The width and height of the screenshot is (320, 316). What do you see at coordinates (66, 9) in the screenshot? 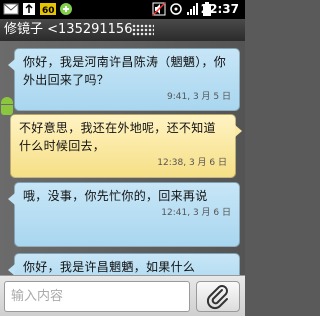
I see `android-notification-icon` at bounding box center [66, 9].